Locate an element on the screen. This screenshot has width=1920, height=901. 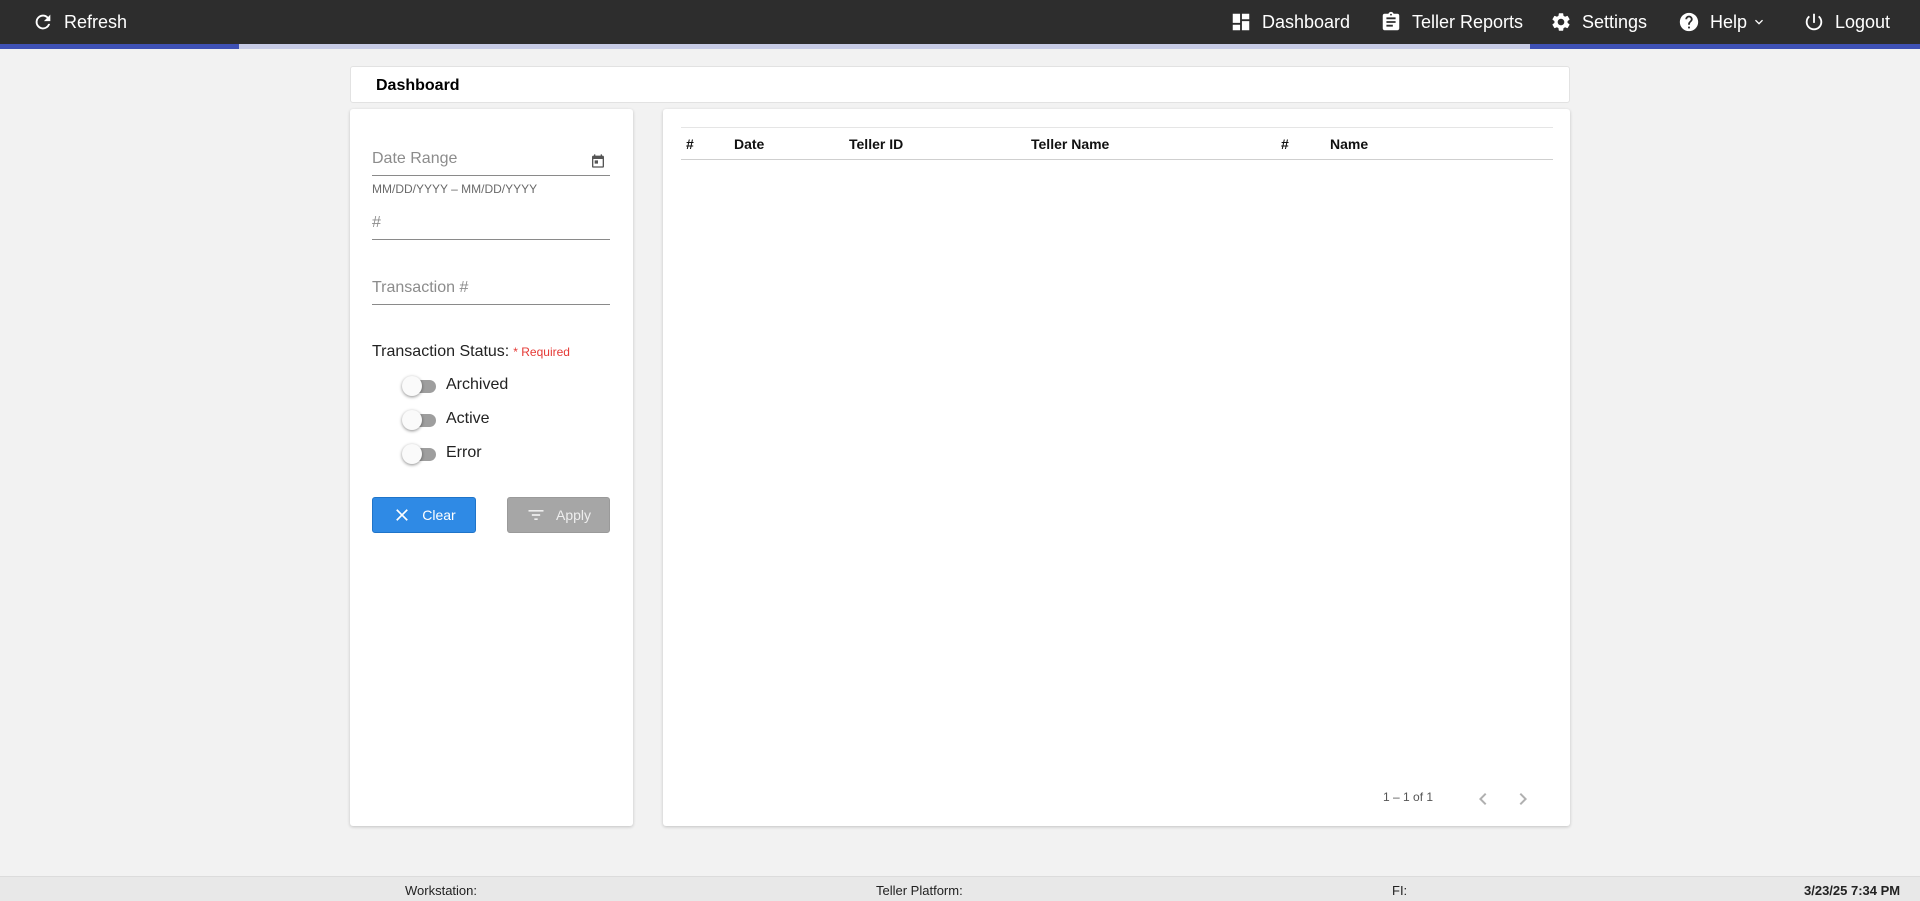
chevron-down-icon is located at coordinates (1759, 22).